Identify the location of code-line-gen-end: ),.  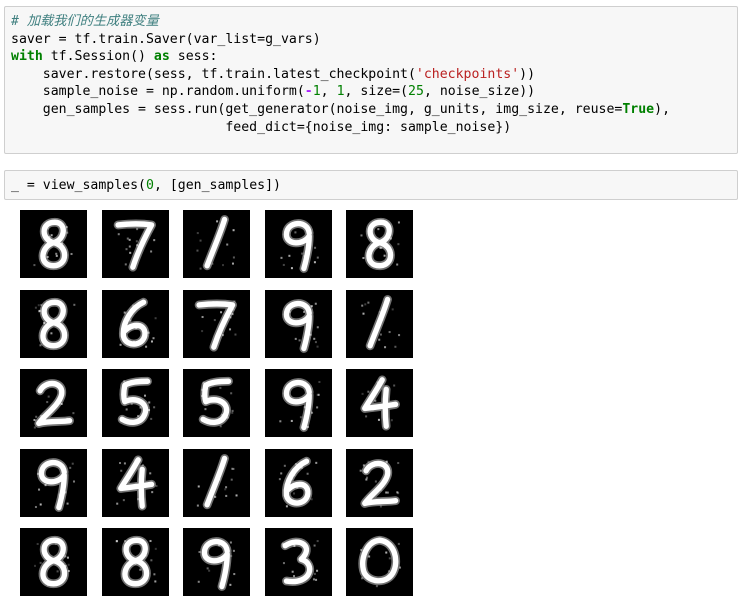
(662, 109).